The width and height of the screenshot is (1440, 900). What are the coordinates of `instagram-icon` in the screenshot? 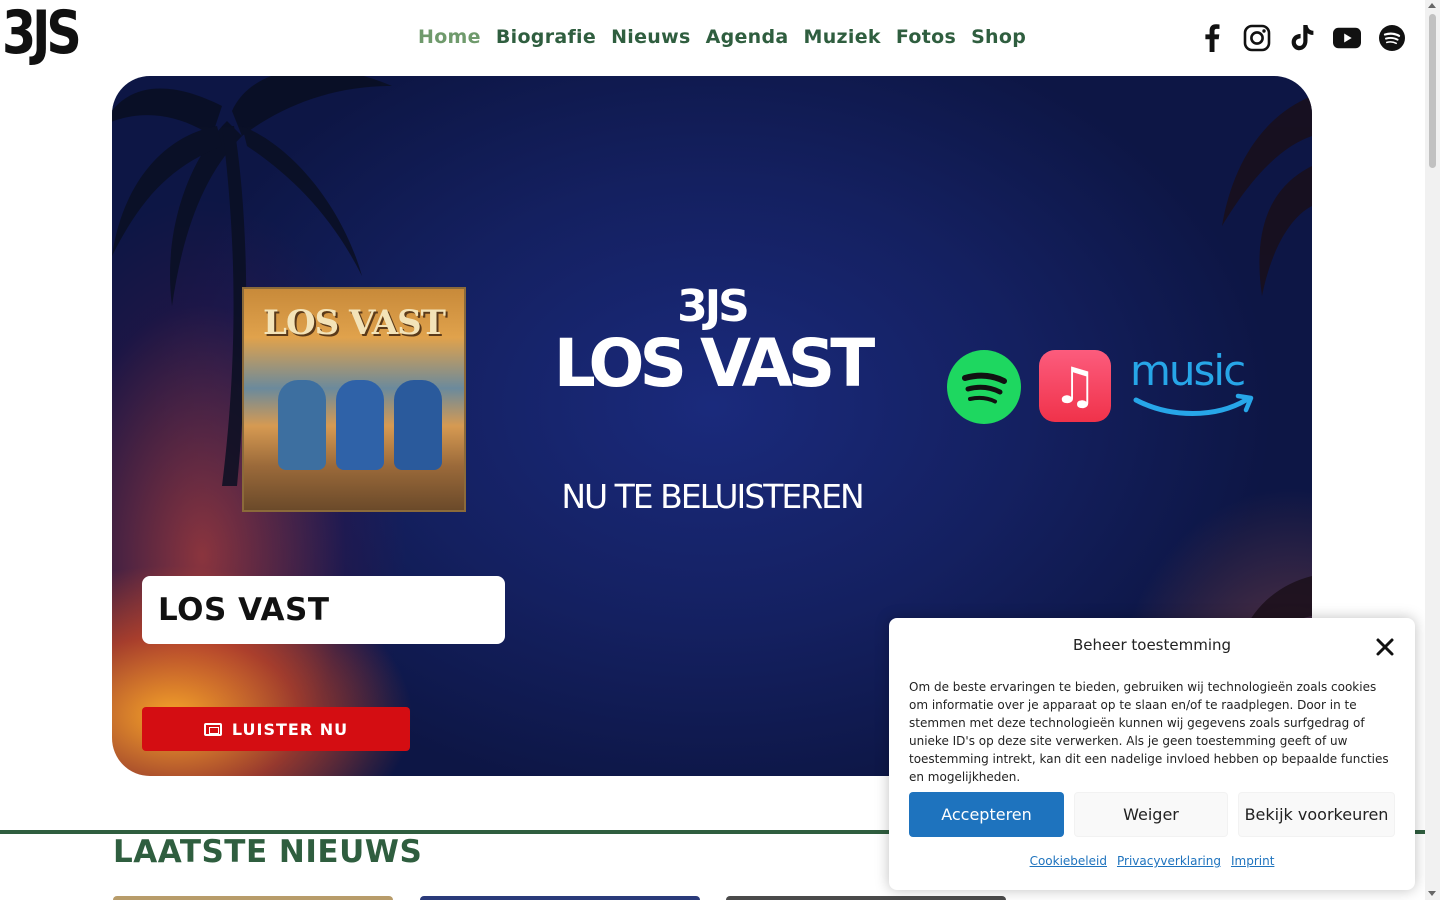 It's located at (1257, 38).